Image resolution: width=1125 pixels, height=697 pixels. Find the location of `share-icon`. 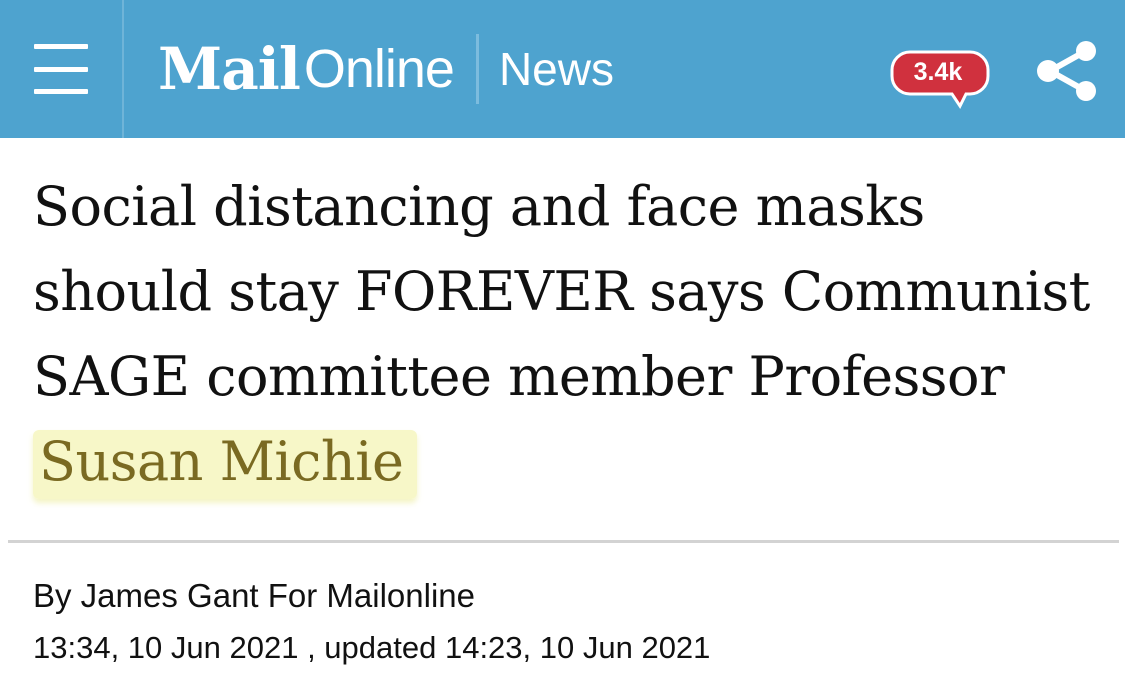

share-icon is located at coordinates (1066, 71).